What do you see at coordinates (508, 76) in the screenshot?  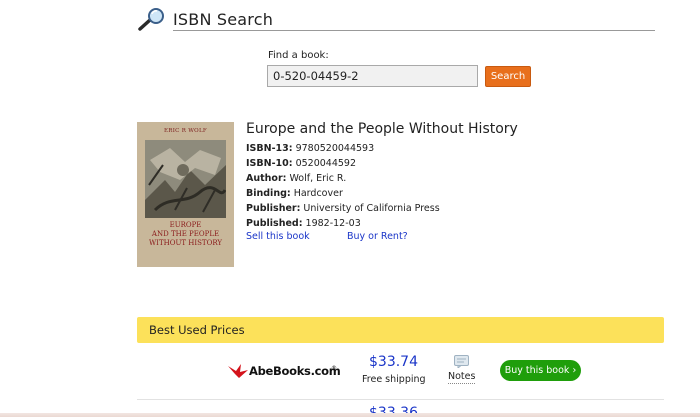 I see `search-button: Search` at bounding box center [508, 76].